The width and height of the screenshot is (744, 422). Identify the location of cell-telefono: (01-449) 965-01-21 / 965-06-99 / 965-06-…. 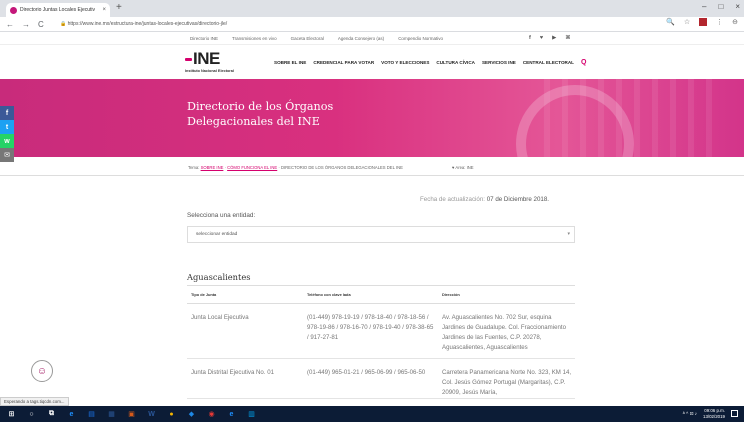
(366, 372).